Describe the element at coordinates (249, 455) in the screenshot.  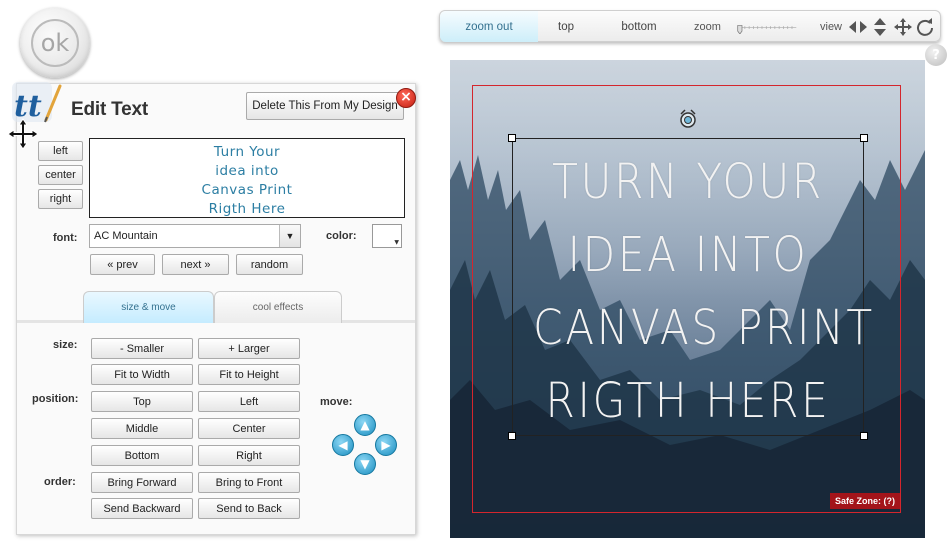
I see `position-right-button: Right` at that location.